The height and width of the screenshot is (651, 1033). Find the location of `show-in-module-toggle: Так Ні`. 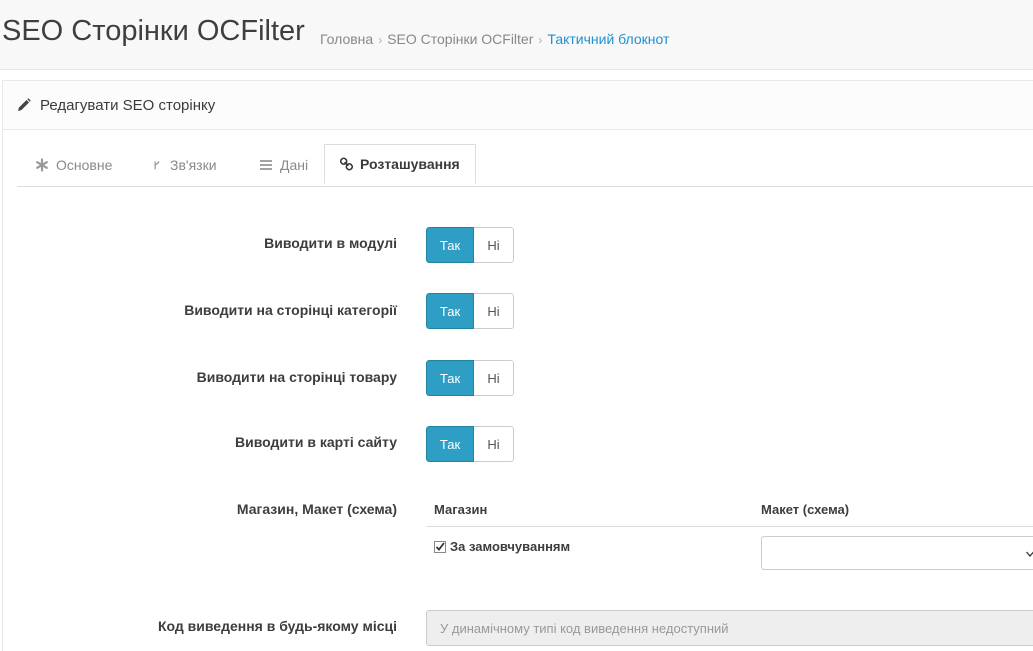

show-in-module-toggle: Так Ні is located at coordinates (470, 245).